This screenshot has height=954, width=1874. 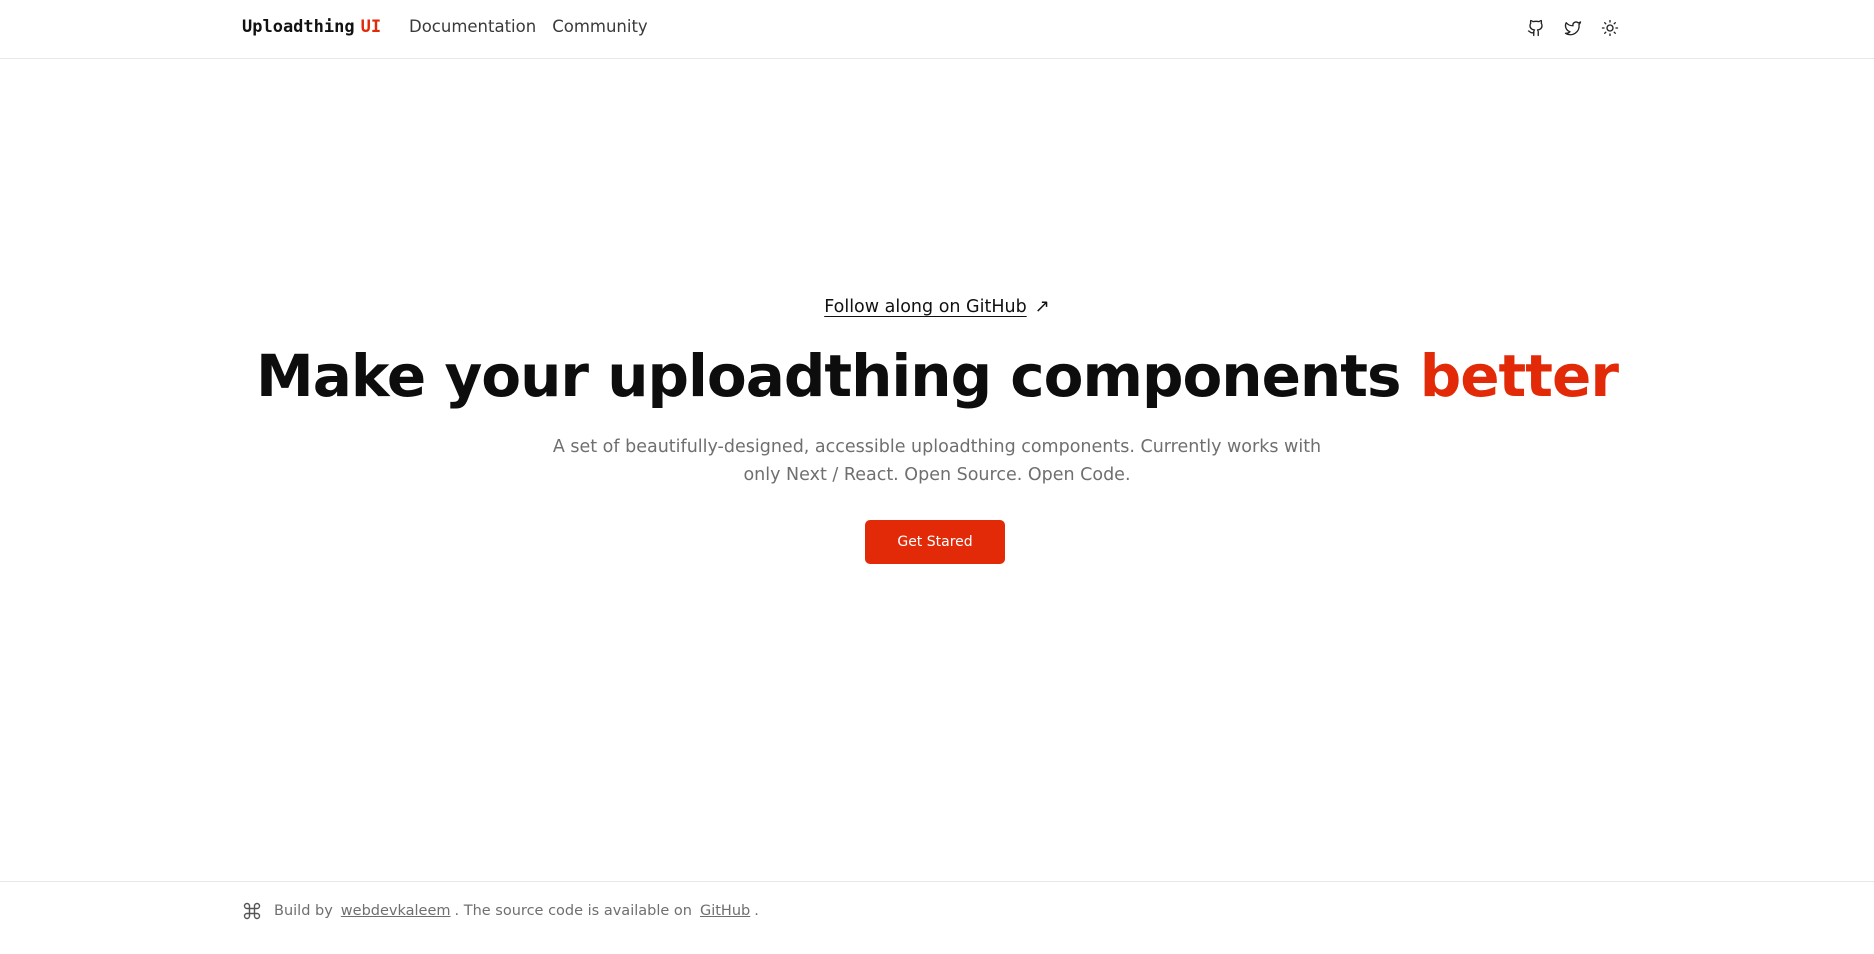 What do you see at coordinates (925, 307) in the screenshot?
I see `follow-github-link: Follow along on GitHub` at bounding box center [925, 307].